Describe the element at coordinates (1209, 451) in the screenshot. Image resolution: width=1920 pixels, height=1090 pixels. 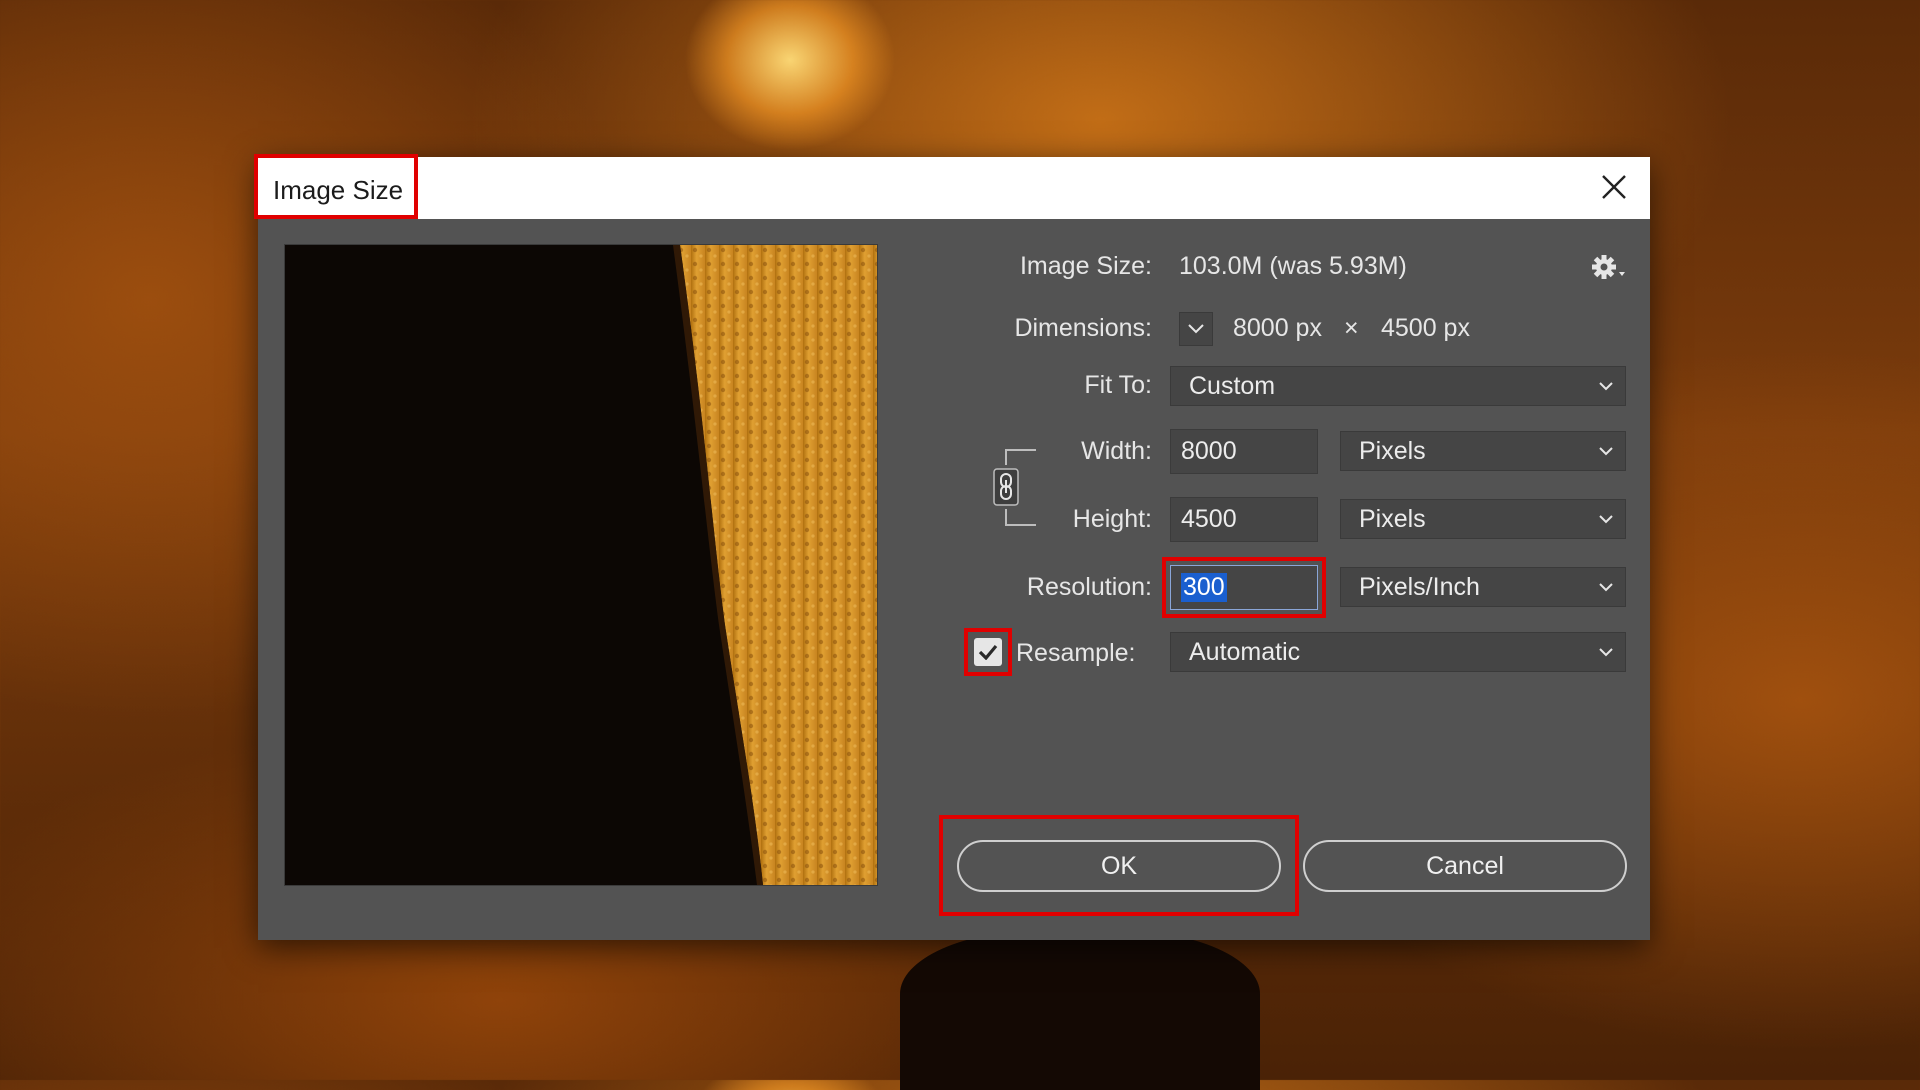
I see `width-value: 8000` at that location.